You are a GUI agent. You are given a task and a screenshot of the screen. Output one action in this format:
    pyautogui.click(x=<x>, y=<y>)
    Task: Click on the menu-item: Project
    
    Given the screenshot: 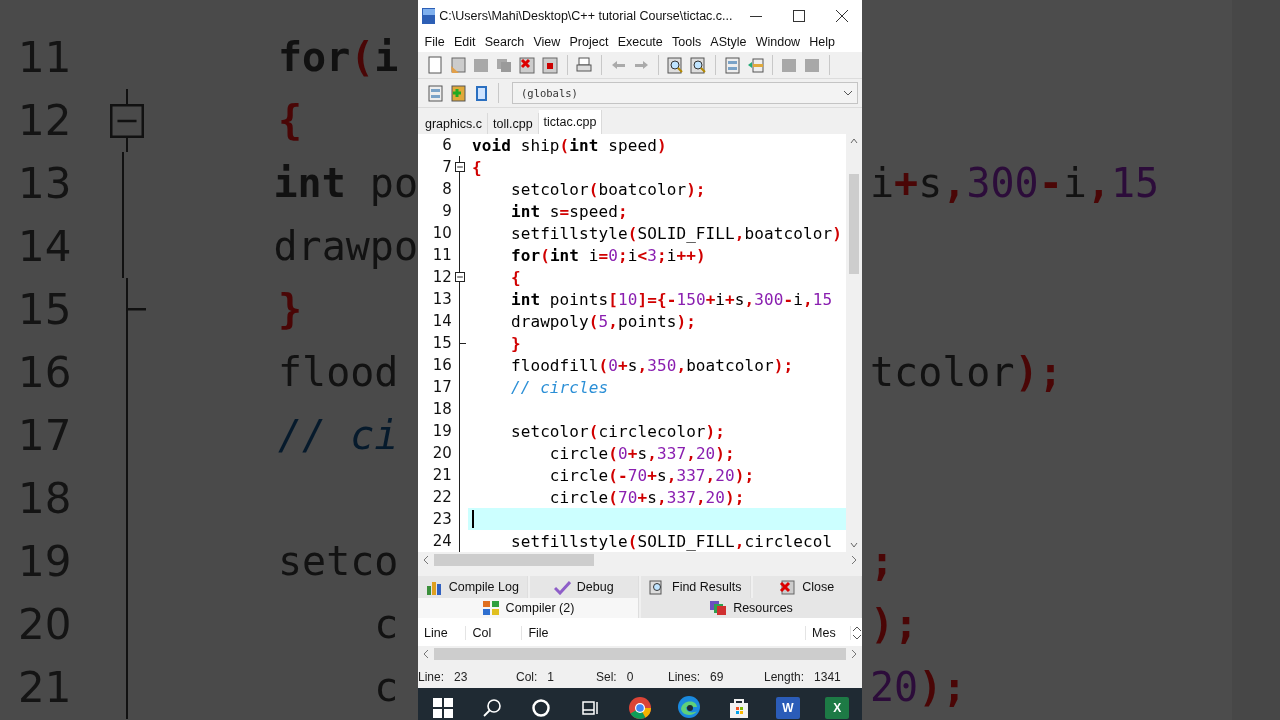 What is the action you would take?
    pyautogui.click(x=589, y=42)
    